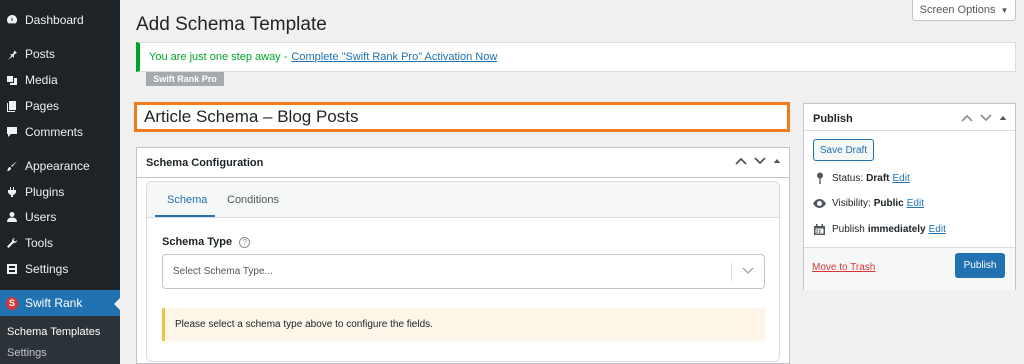  I want to click on publish-box-title: Publish, so click(833, 119).